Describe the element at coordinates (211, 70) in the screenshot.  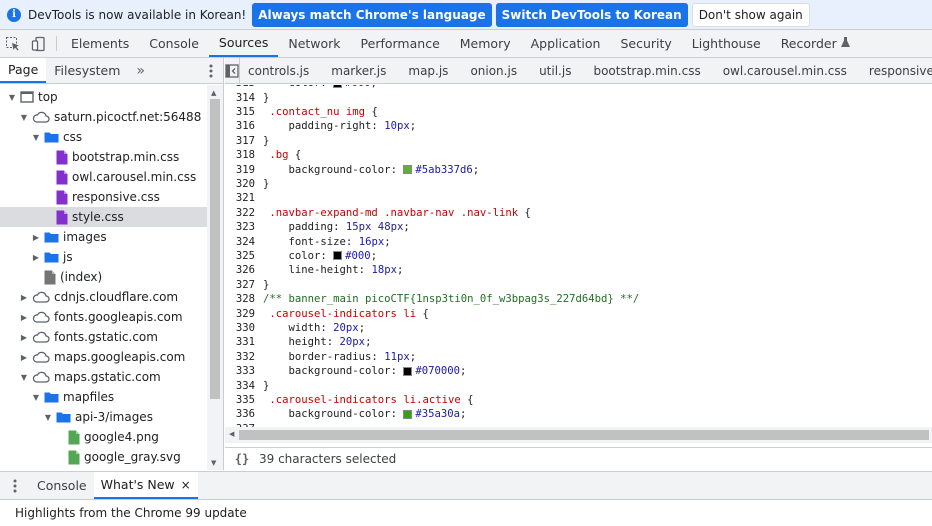
I see `navigator-menu-icon` at that location.